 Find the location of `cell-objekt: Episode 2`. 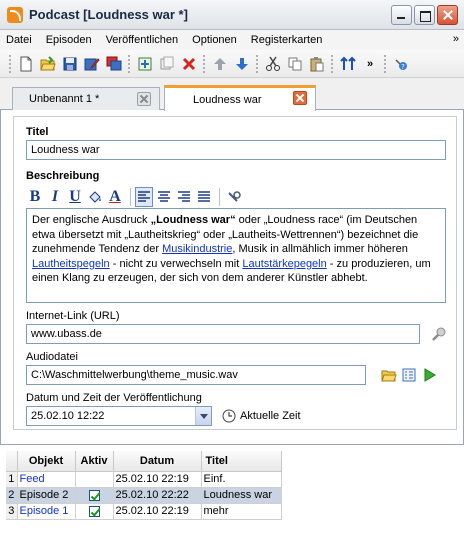

cell-objekt: Episode 2 is located at coordinates (46, 495).